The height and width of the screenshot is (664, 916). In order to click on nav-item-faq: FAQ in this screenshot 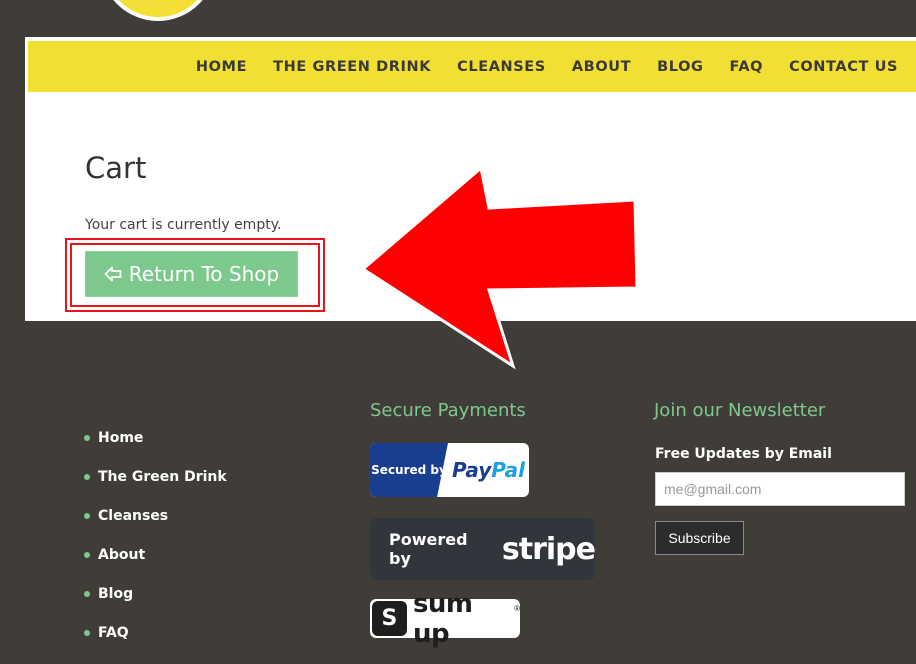, I will do `click(747, 67)`.